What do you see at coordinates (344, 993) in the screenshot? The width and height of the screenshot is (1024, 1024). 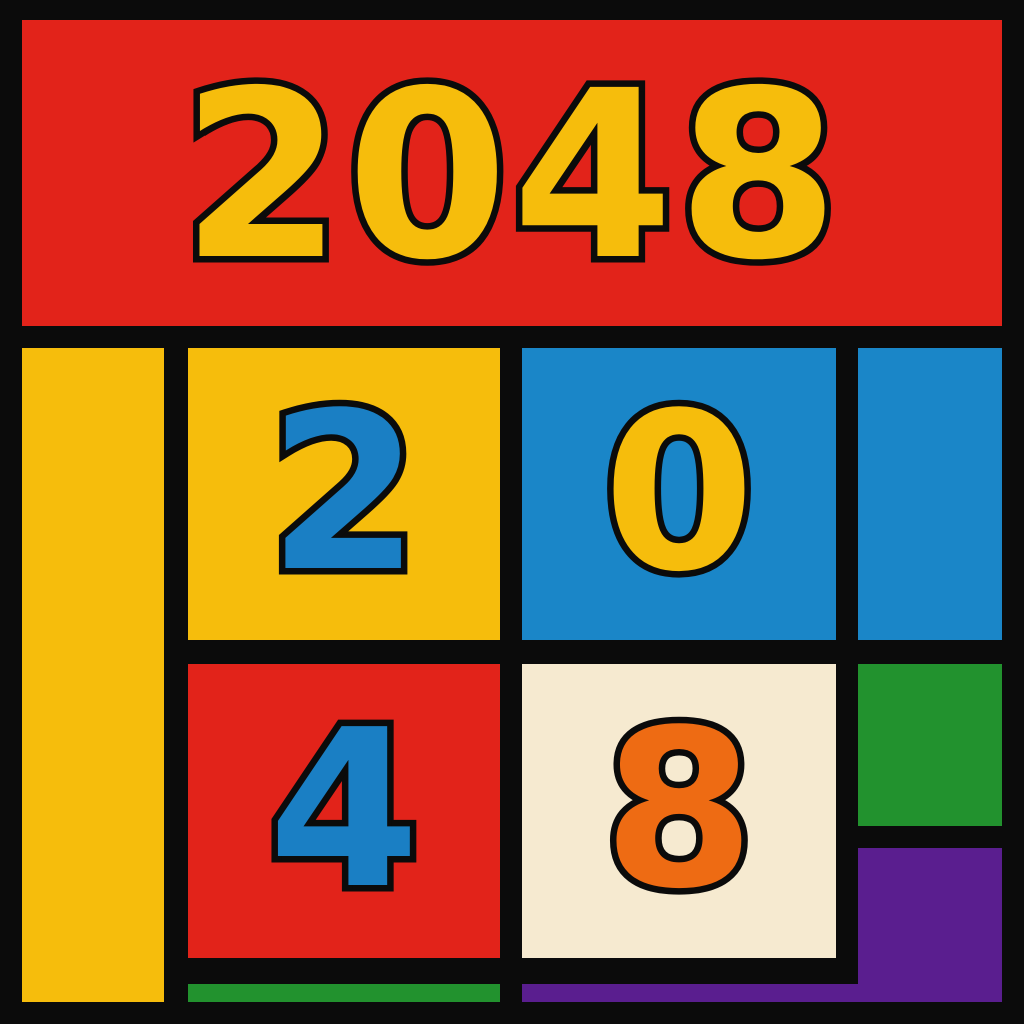 I see `bottom-green-strip` at bounding box center [344, 993].